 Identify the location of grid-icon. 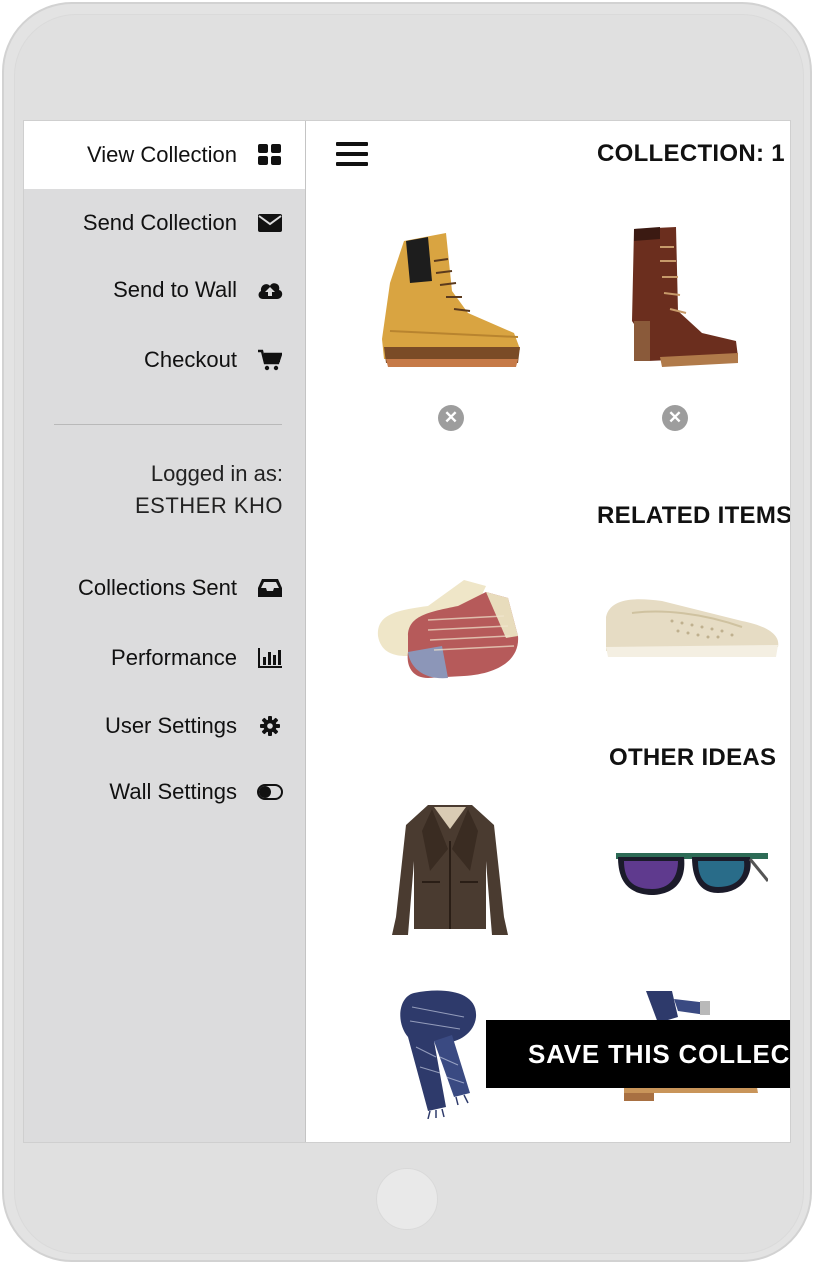
(270, 155).